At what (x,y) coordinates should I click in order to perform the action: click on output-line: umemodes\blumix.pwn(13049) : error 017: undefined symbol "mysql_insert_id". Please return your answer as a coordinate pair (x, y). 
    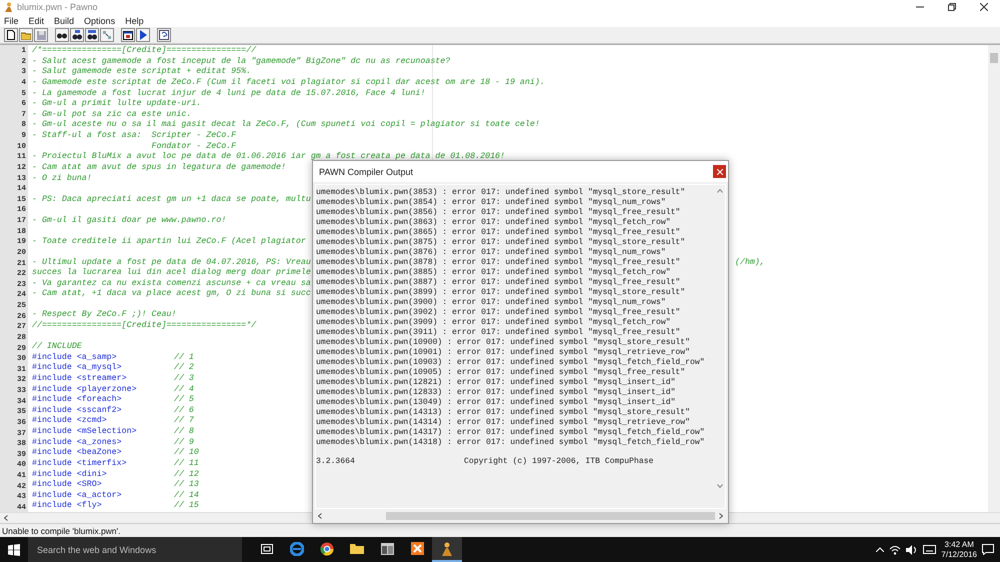
    Looking at the image, I should click on (496, 403).